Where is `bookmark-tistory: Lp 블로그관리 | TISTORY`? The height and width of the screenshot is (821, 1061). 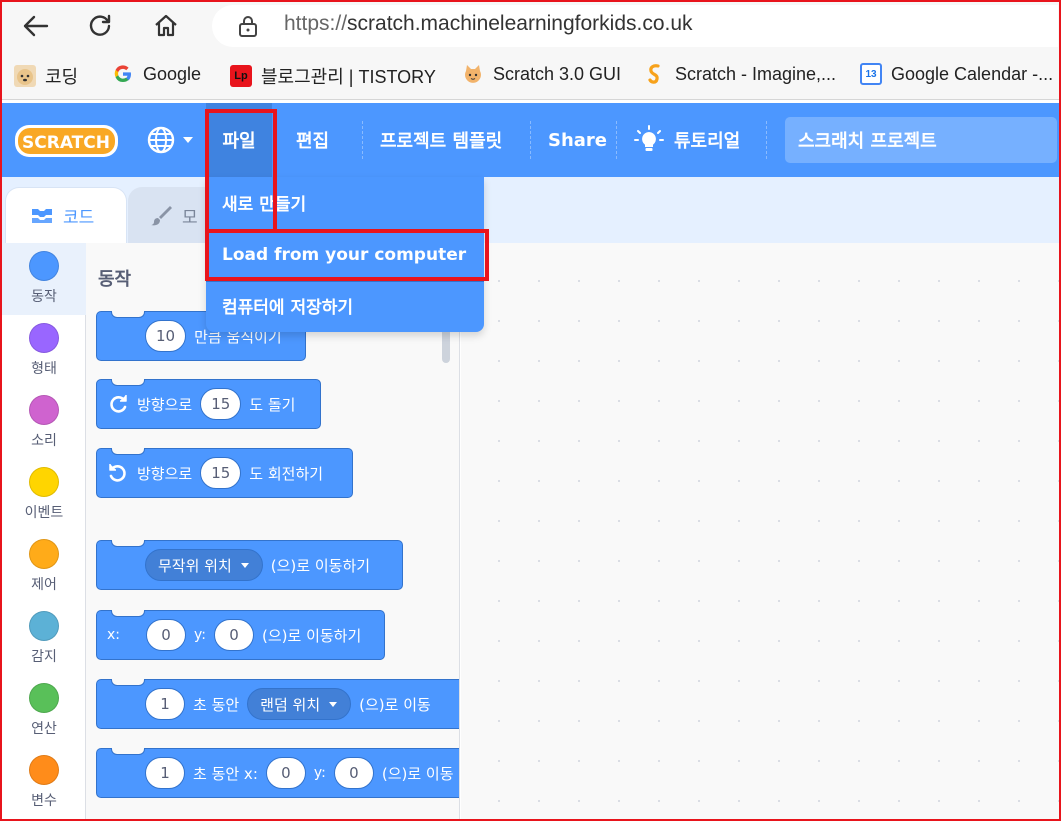 bookmark-tistory: Lp 블로그관리 | TISTORY is located at coordinates (333, 76).